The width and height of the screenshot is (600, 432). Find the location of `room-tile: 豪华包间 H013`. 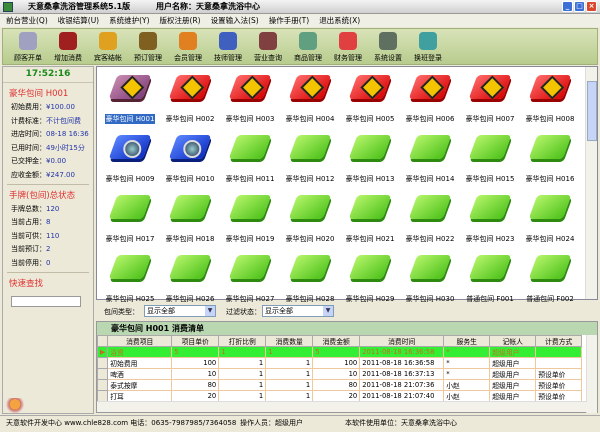

room-tile: 豪华包间 H013 is located at coordinates (370, 159).